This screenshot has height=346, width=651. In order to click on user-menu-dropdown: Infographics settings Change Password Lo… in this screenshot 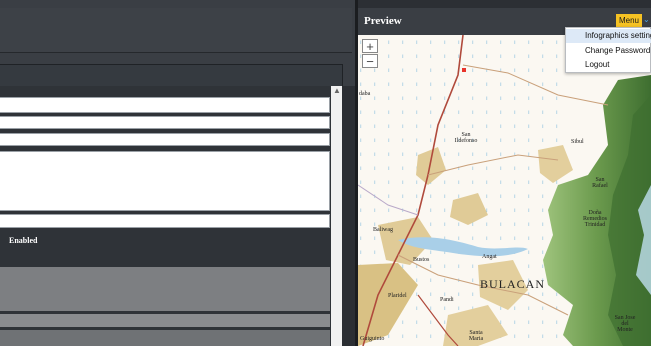, I will do `click(608, 50)`.